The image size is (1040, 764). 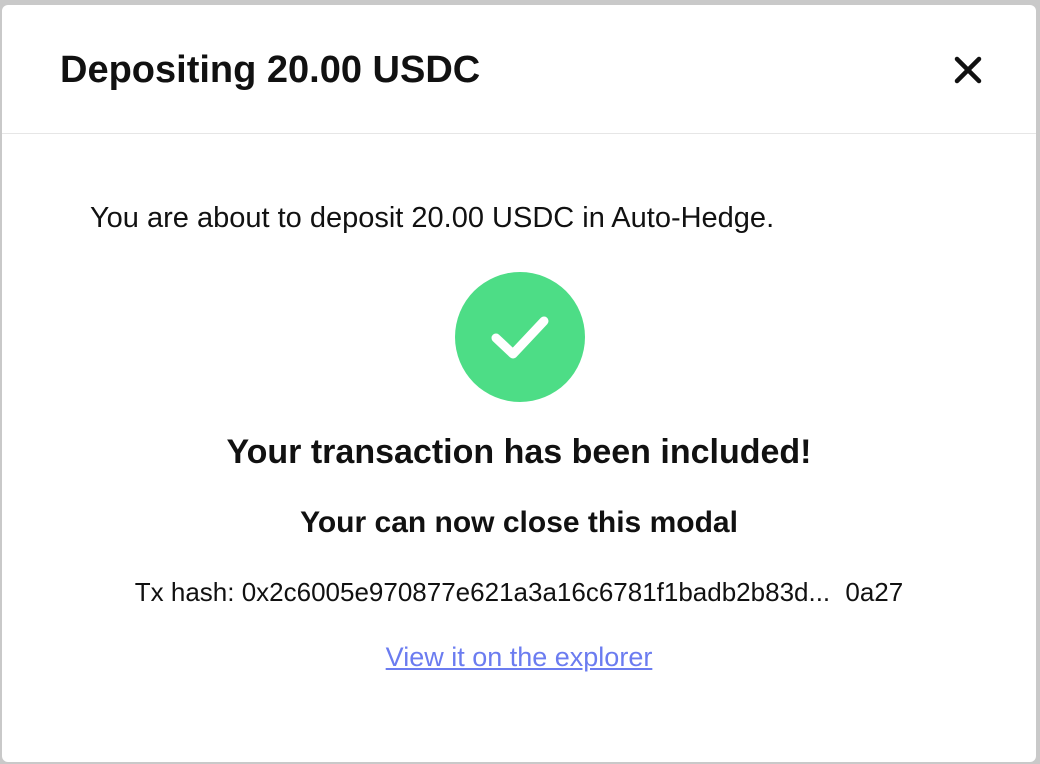 I want to click on checkmark-icon, so click(x=520, y=337).